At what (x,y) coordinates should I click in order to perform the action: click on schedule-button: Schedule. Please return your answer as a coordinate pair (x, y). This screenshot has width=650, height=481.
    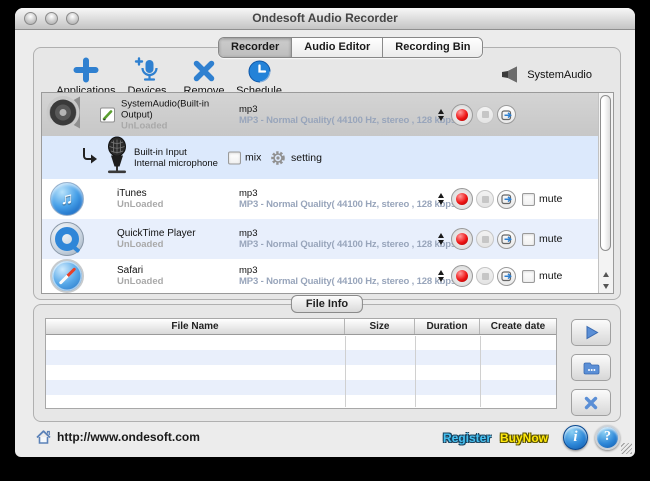
    Looking at the image, I should click on (259, 76).